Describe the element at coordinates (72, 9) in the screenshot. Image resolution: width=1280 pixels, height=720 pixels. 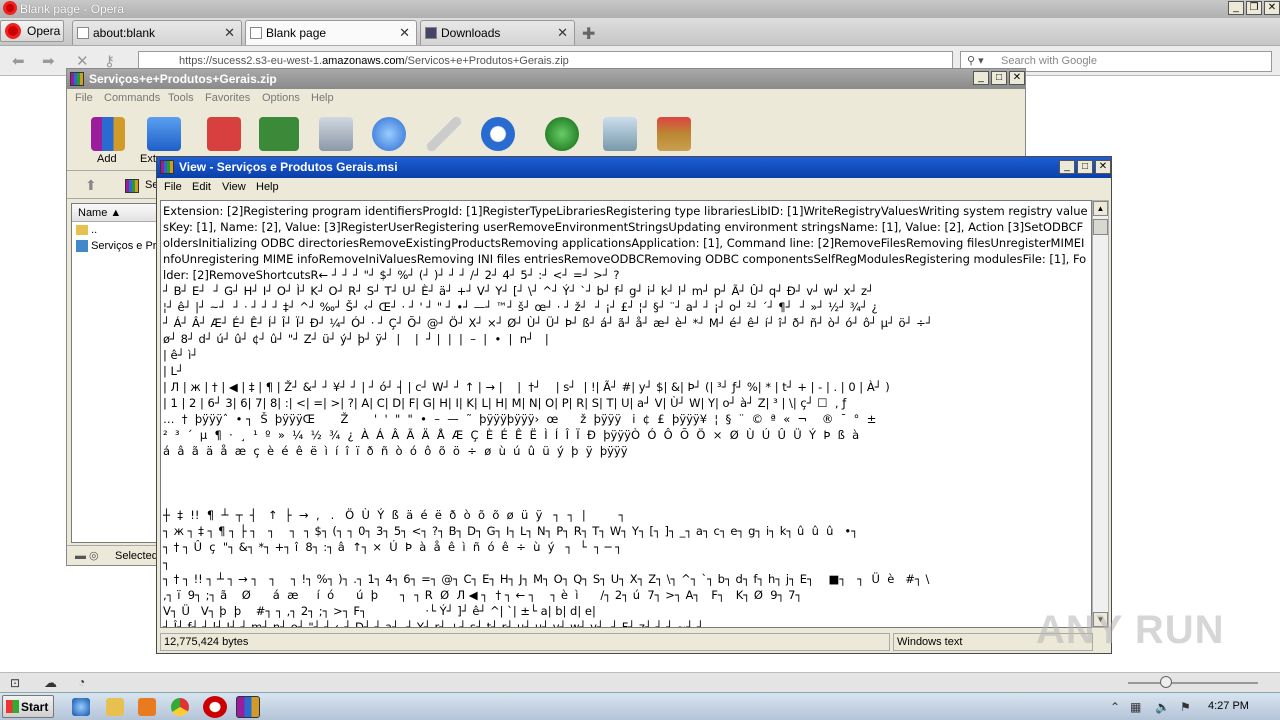
I see `browser-title: Blank page - Opera` at that location.